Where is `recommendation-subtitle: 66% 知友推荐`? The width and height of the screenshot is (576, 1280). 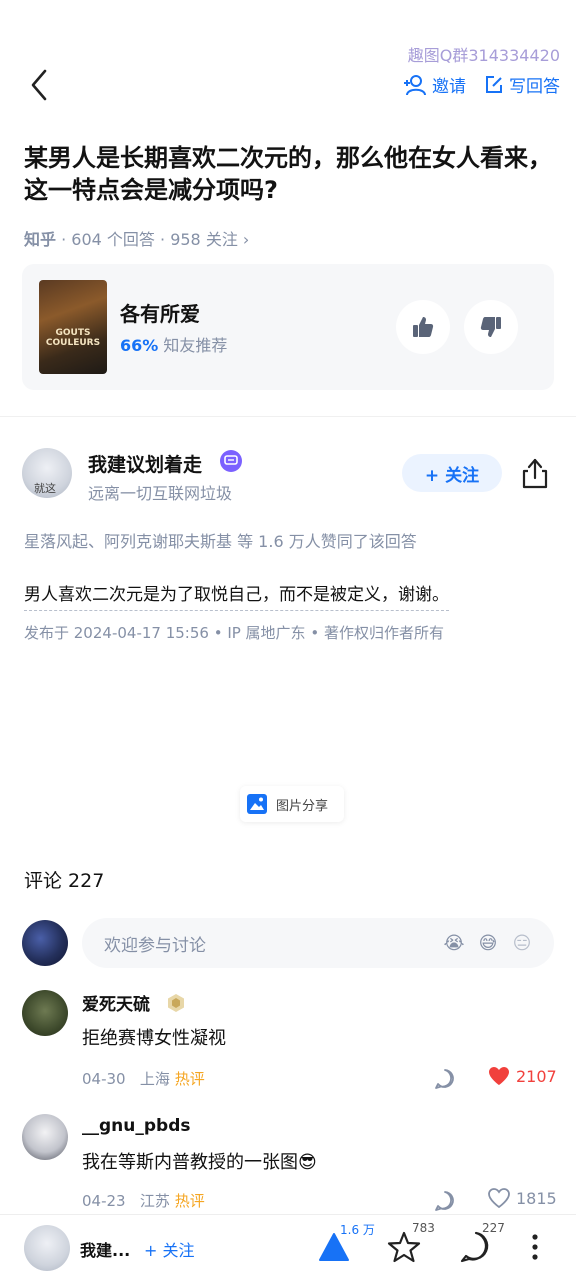 recommendation-subtitle: 66% 知友推荐 is located at coordinates (173, 344).